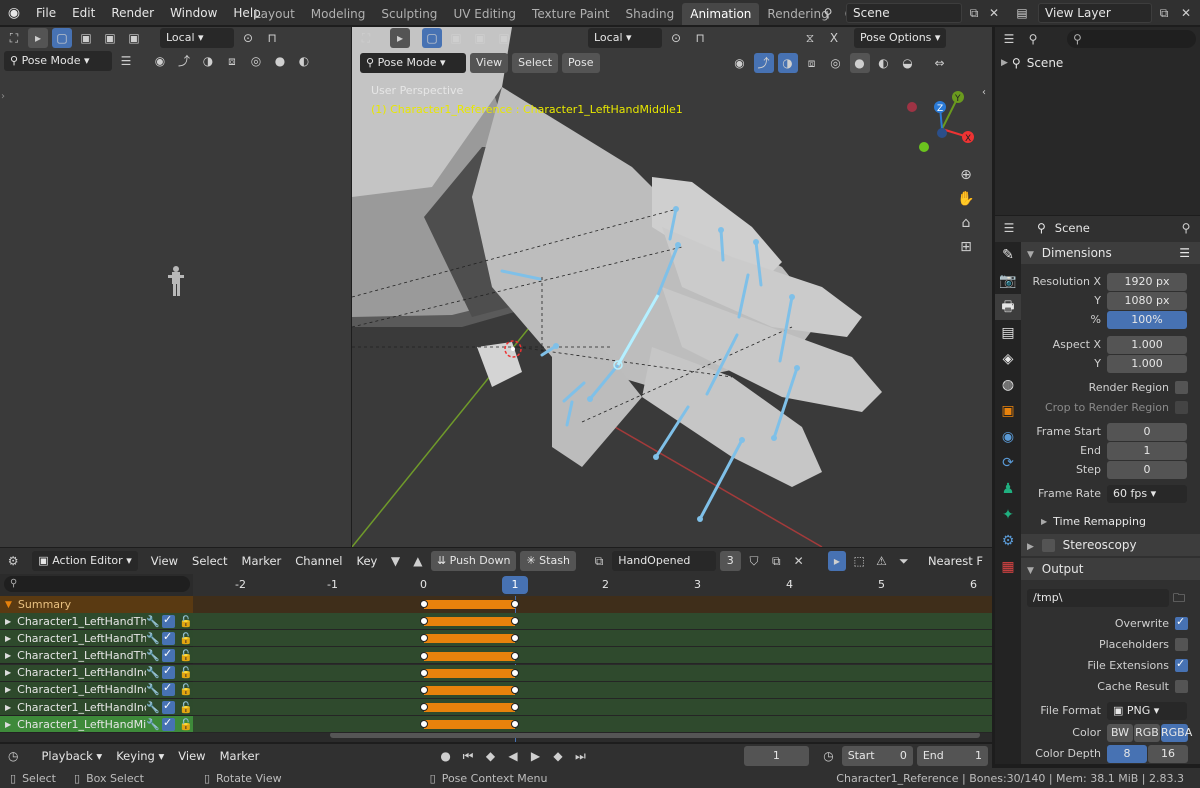  I want to click on blender-logo-icon: ◉, so click(14, 13).